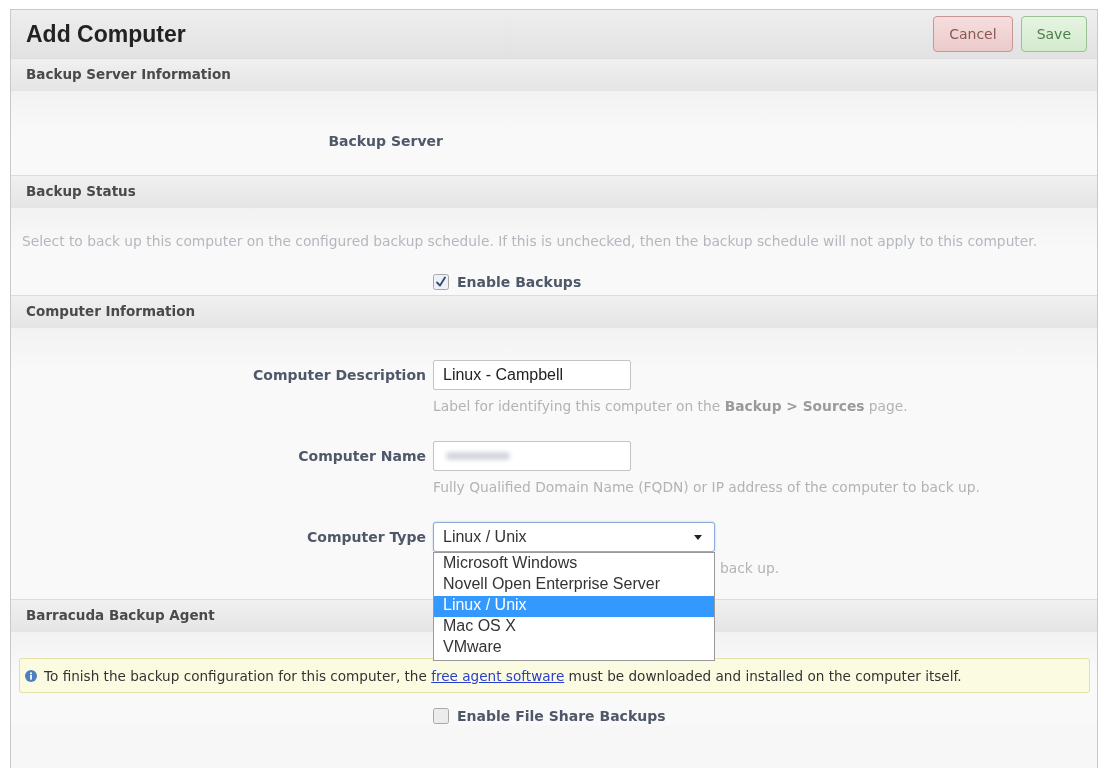 This screenshot has width=1104, height=768. Describe the element at coordinates (530, 241) in the screenshot. I see `description-text: Select to back up this computer on the configured backup schedule. If this is unchecked, then the backup schedule will not apply to this computer.` at that location.